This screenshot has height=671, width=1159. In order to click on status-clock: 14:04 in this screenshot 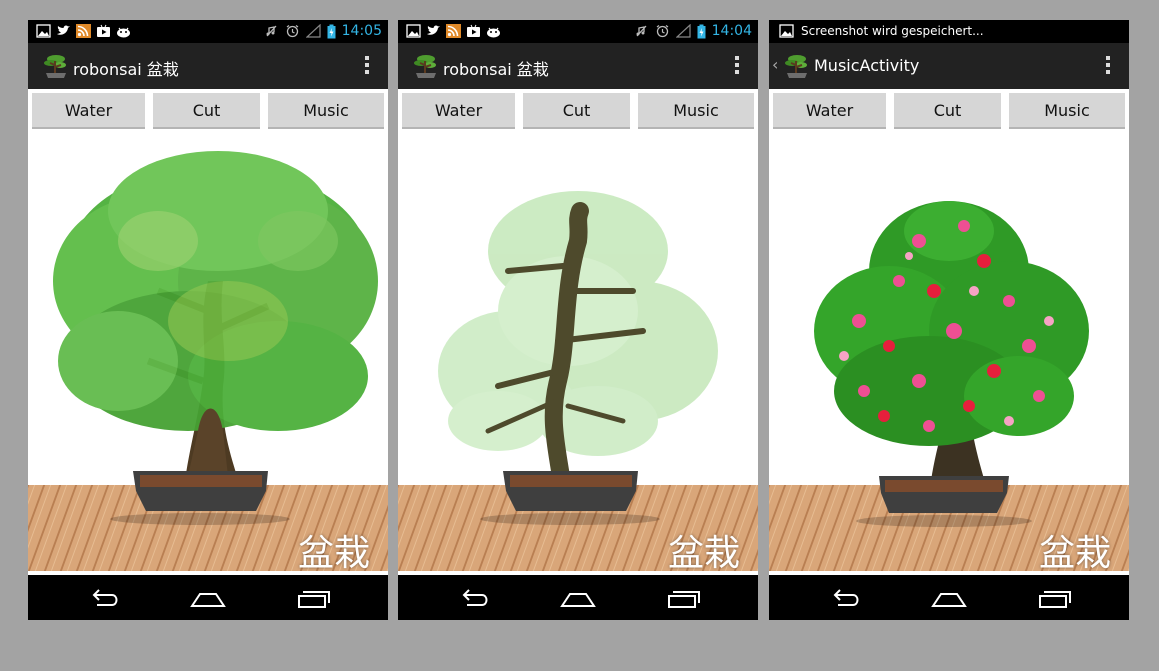, I will do `click(731, 31)`.